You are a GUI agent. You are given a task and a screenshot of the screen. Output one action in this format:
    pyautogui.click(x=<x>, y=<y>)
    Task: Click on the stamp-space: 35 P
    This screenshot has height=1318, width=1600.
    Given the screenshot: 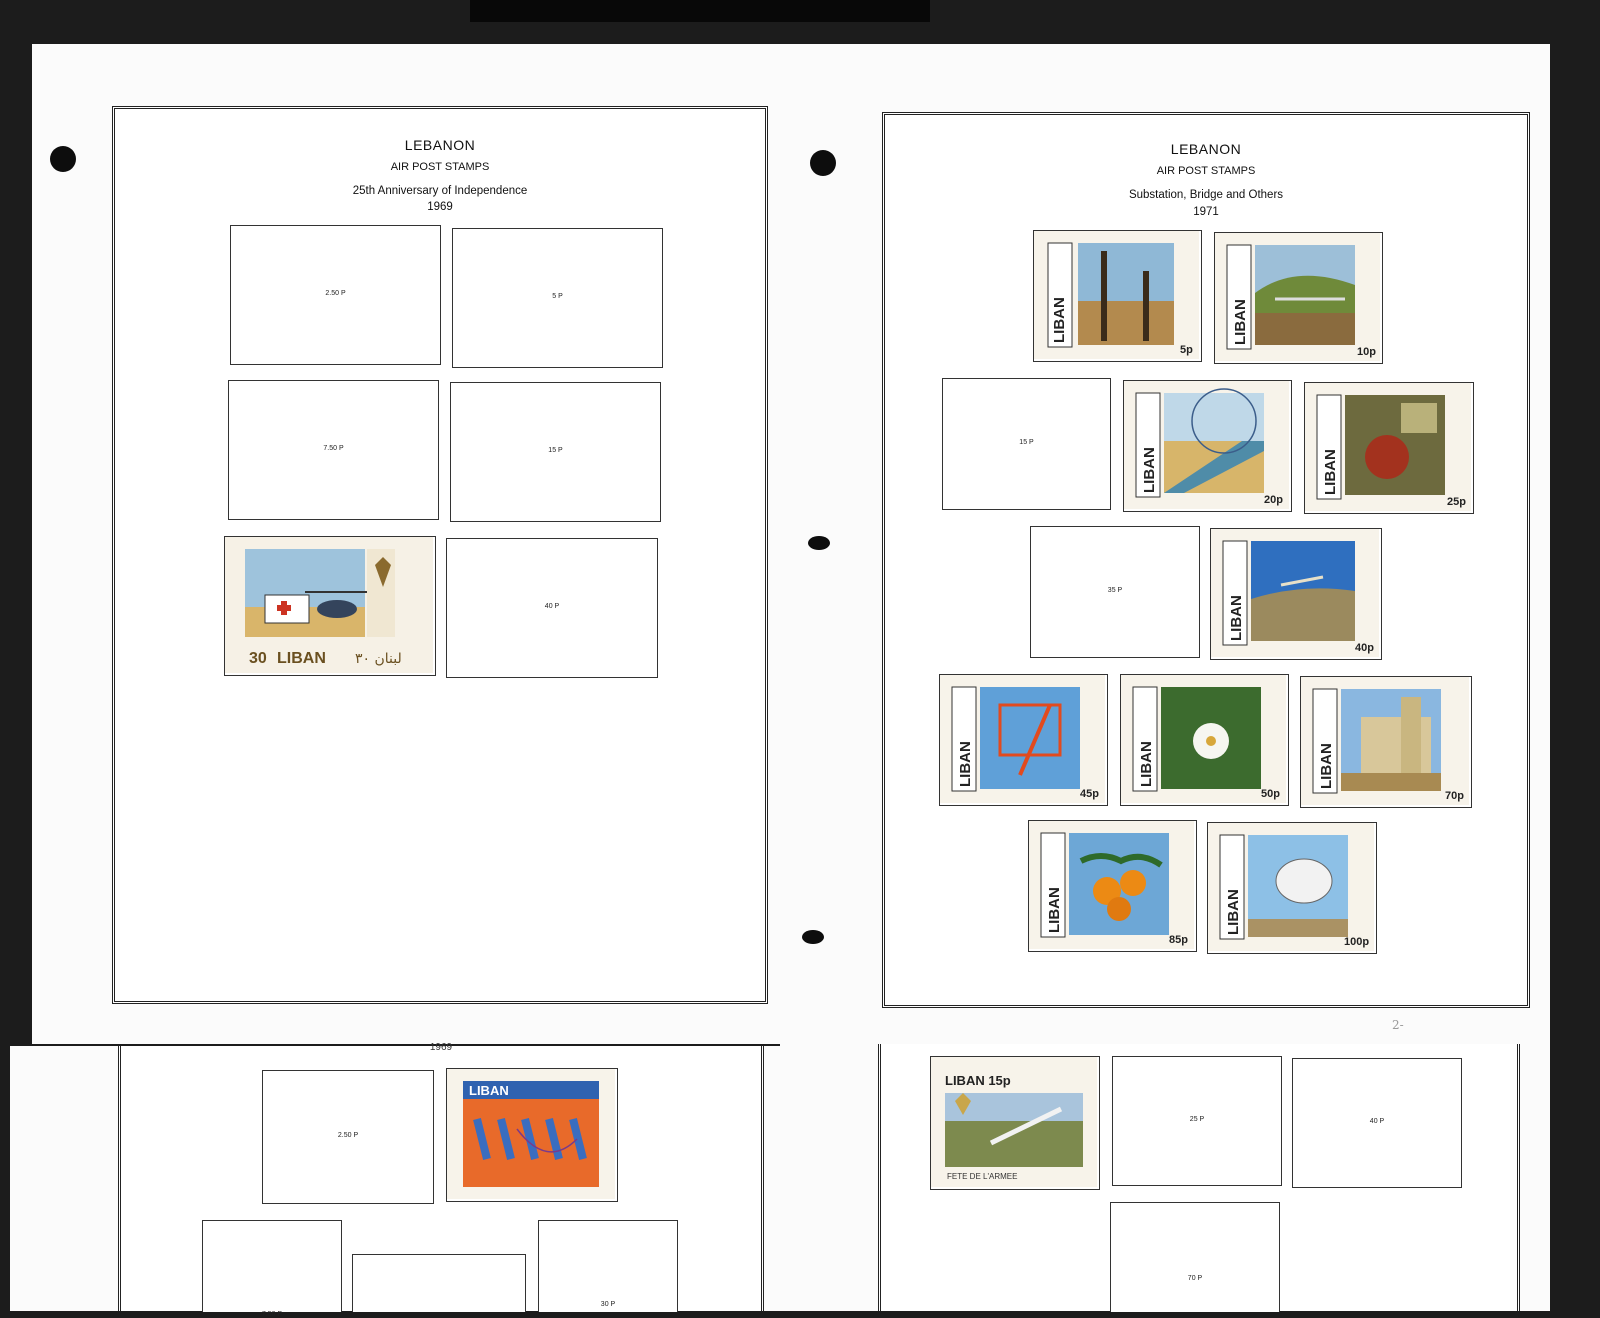 What is the action you would take?
    pyautogui.click(x=1115, y=592)
    